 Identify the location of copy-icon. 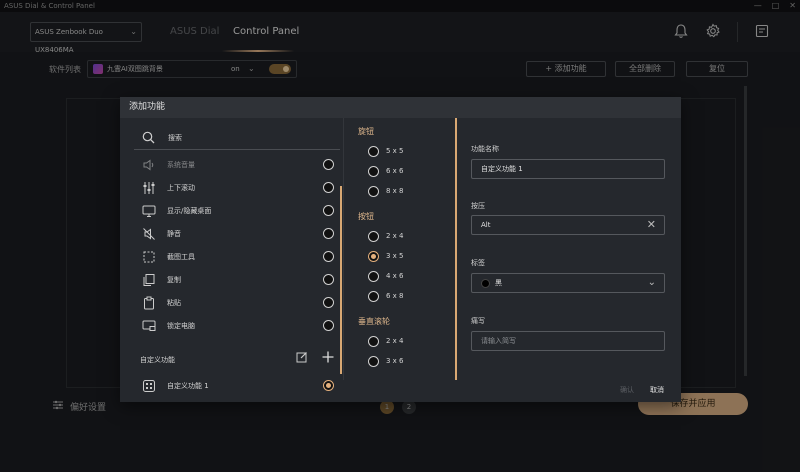
(149, 280).